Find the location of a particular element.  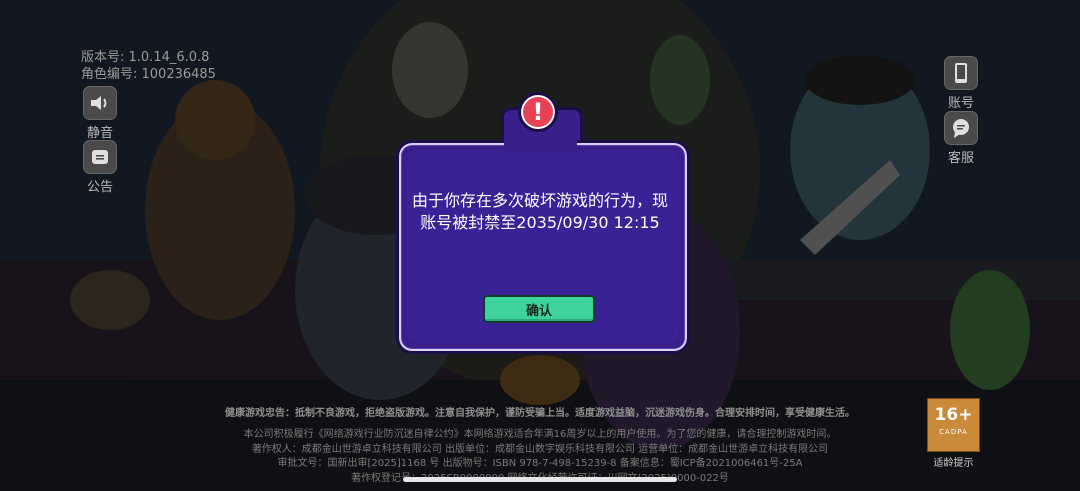

home-indicator is located at coordinates (540, 479).